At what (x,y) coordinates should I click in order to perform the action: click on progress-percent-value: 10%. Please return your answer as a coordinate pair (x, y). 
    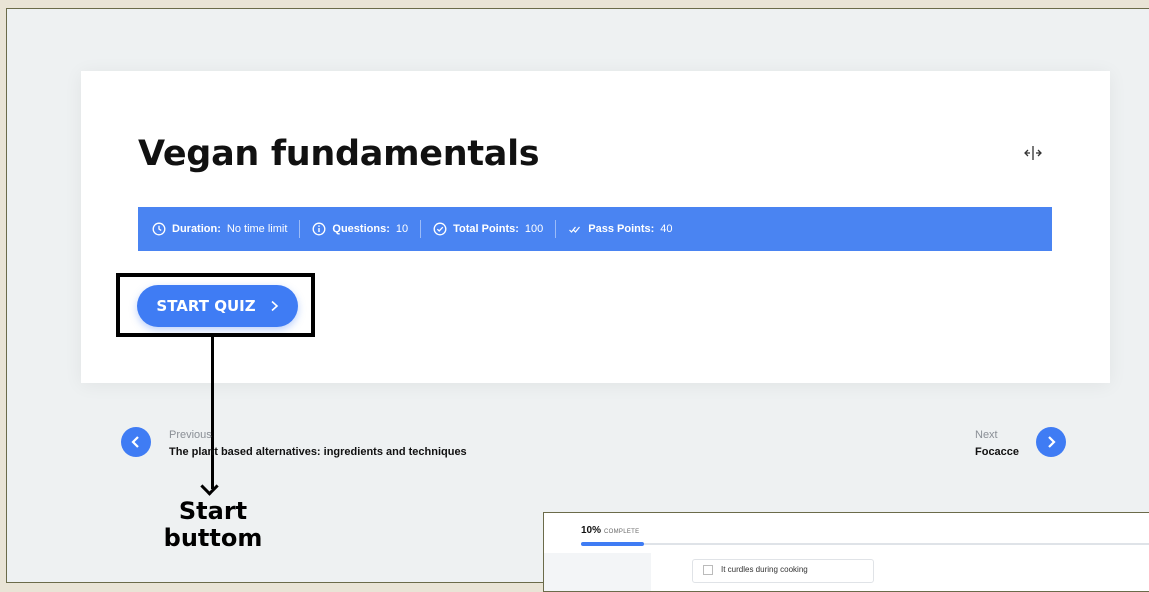
    Looking at the image, I should click on (591, 530).